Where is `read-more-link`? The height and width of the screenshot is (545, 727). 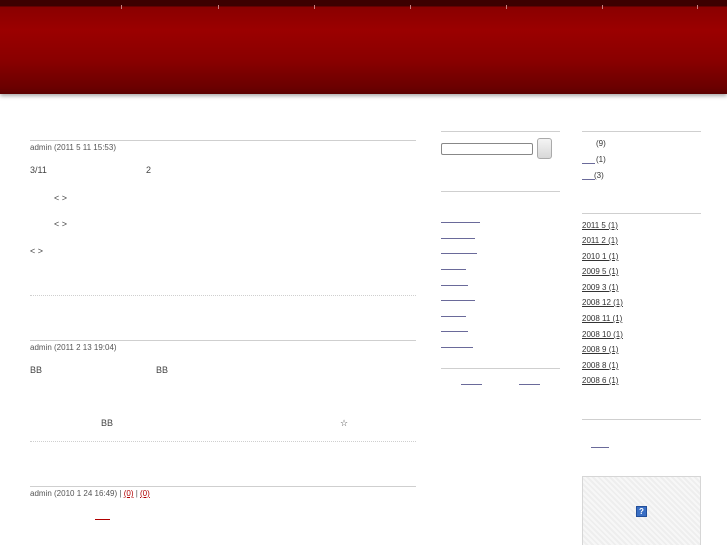
read-more-link is located at coordinates (102, 519).